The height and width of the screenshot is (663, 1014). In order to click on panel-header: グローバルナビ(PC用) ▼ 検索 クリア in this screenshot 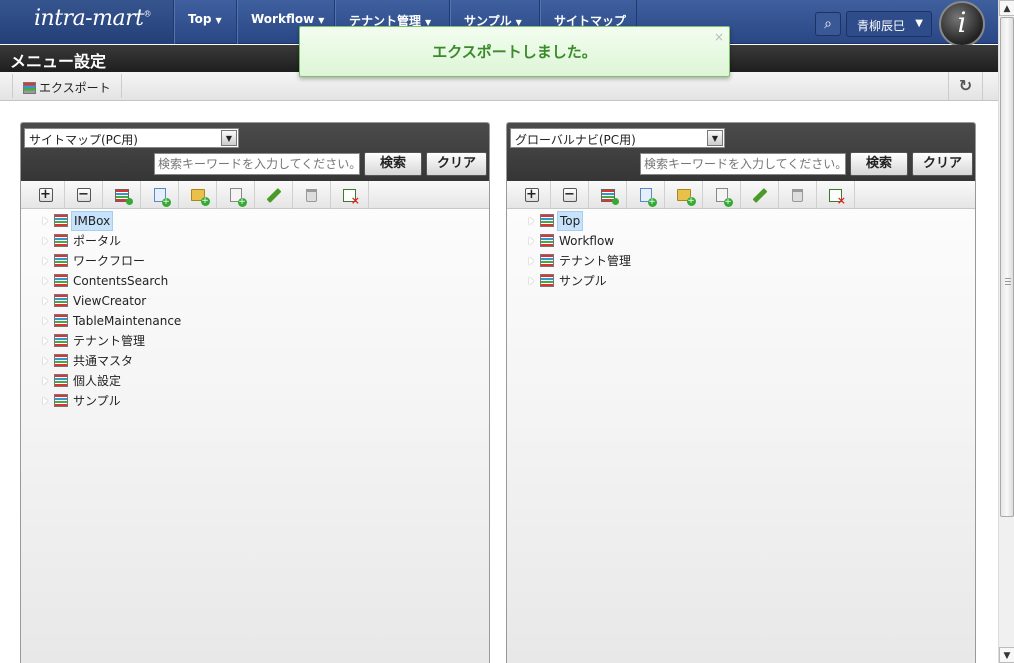, I will do `click(741, 152)`.